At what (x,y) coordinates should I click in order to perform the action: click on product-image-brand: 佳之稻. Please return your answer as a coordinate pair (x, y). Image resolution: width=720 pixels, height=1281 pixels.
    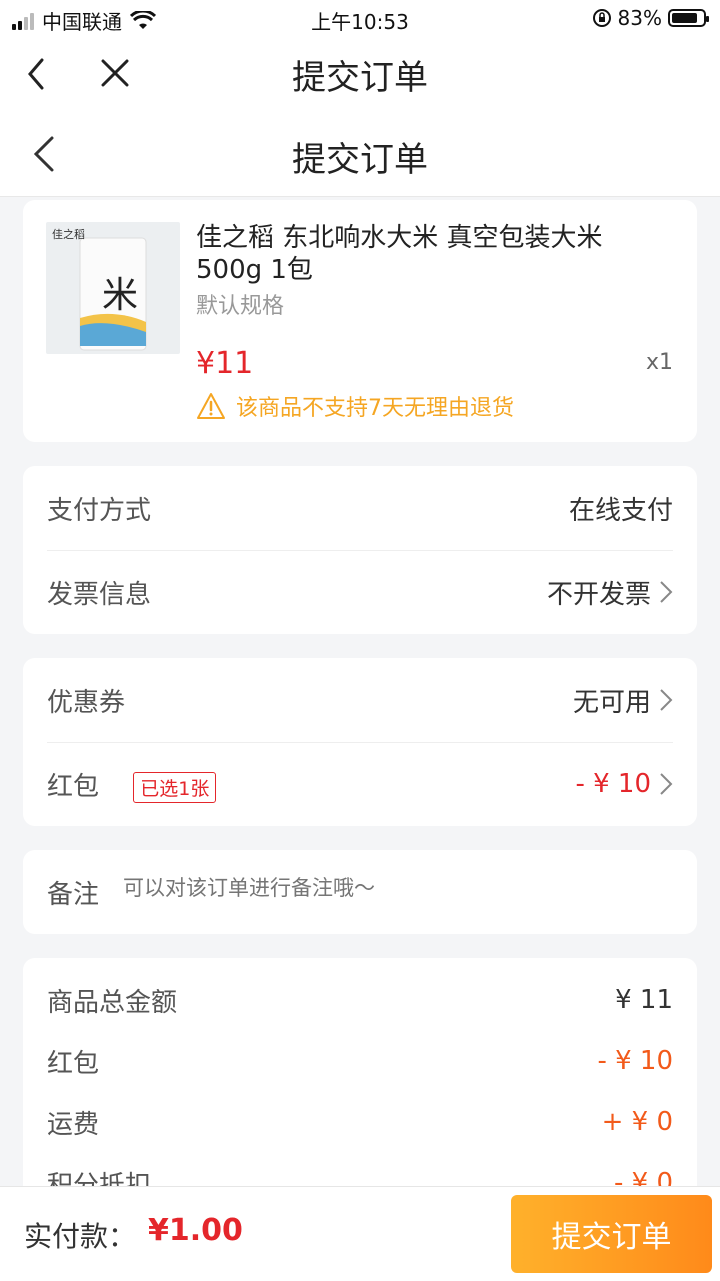
    Looking at the image, I should click on (68, 234).